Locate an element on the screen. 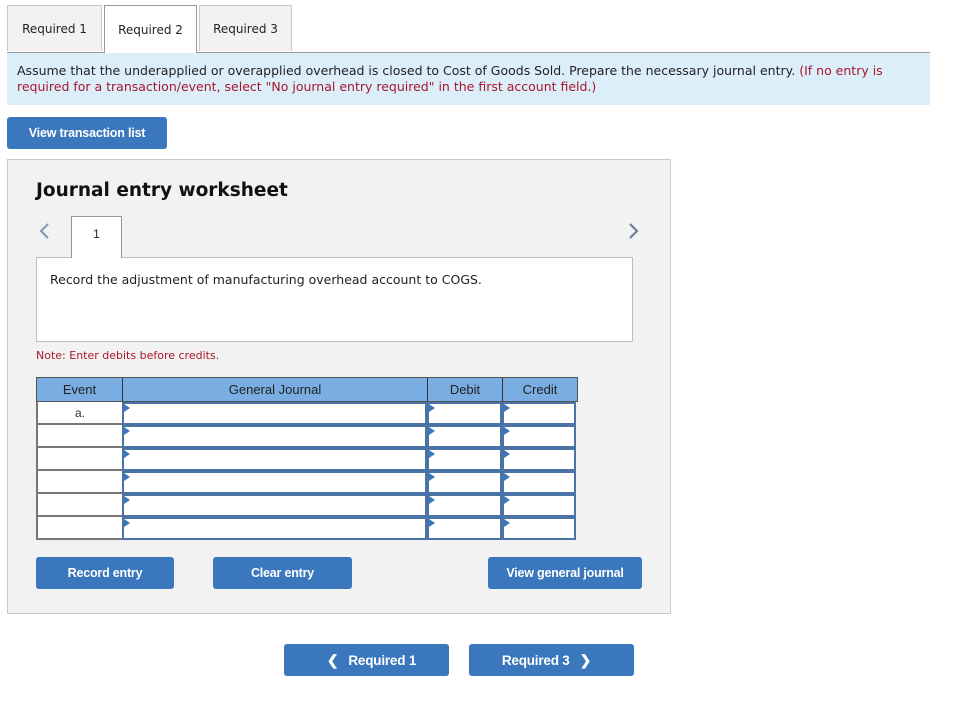 The image size is (967, 720). chevron-left-icon: ❮ is located at coordinates (332, 659).